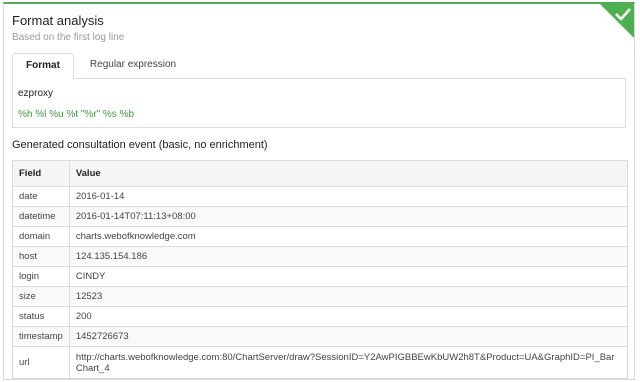  Describe the element at coordinates (76, 114) in the screenshot. I see `format-pattern: %h %l %u %t "%r" %s %b` at that location.